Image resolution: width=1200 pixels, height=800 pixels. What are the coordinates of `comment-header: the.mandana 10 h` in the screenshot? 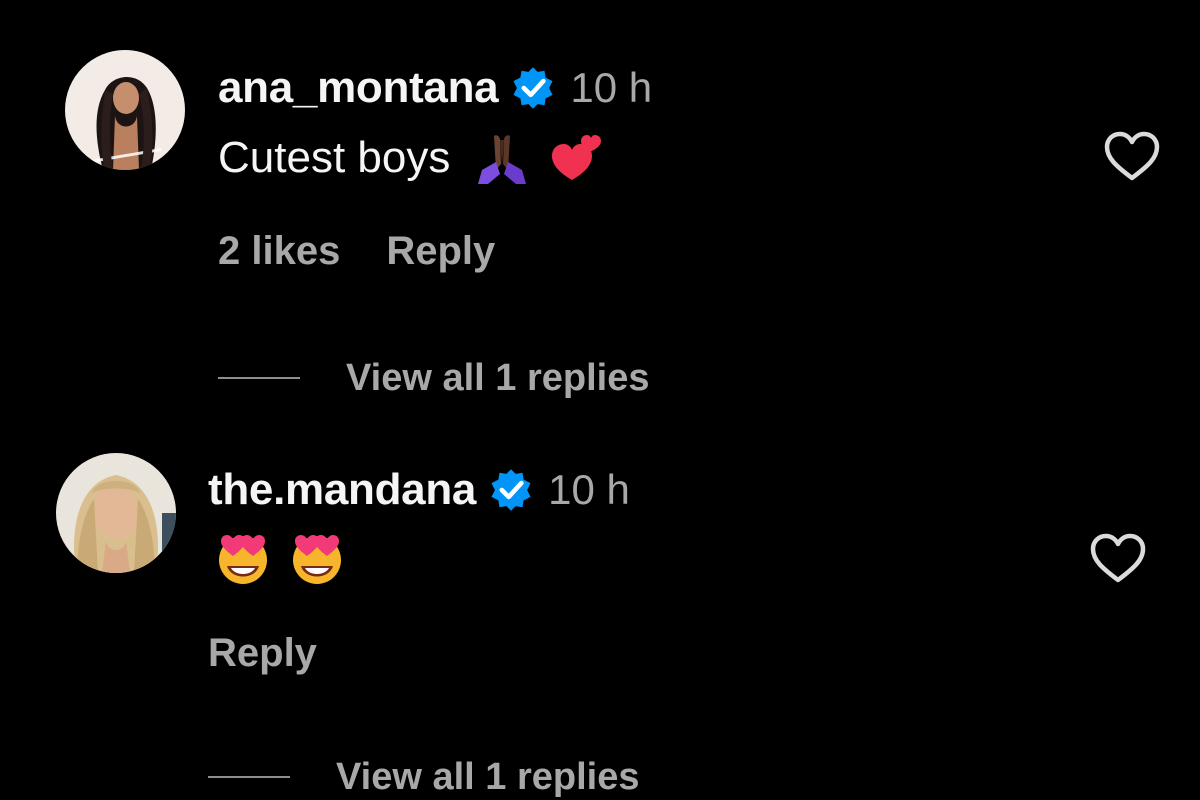 It's located at (419, 490).